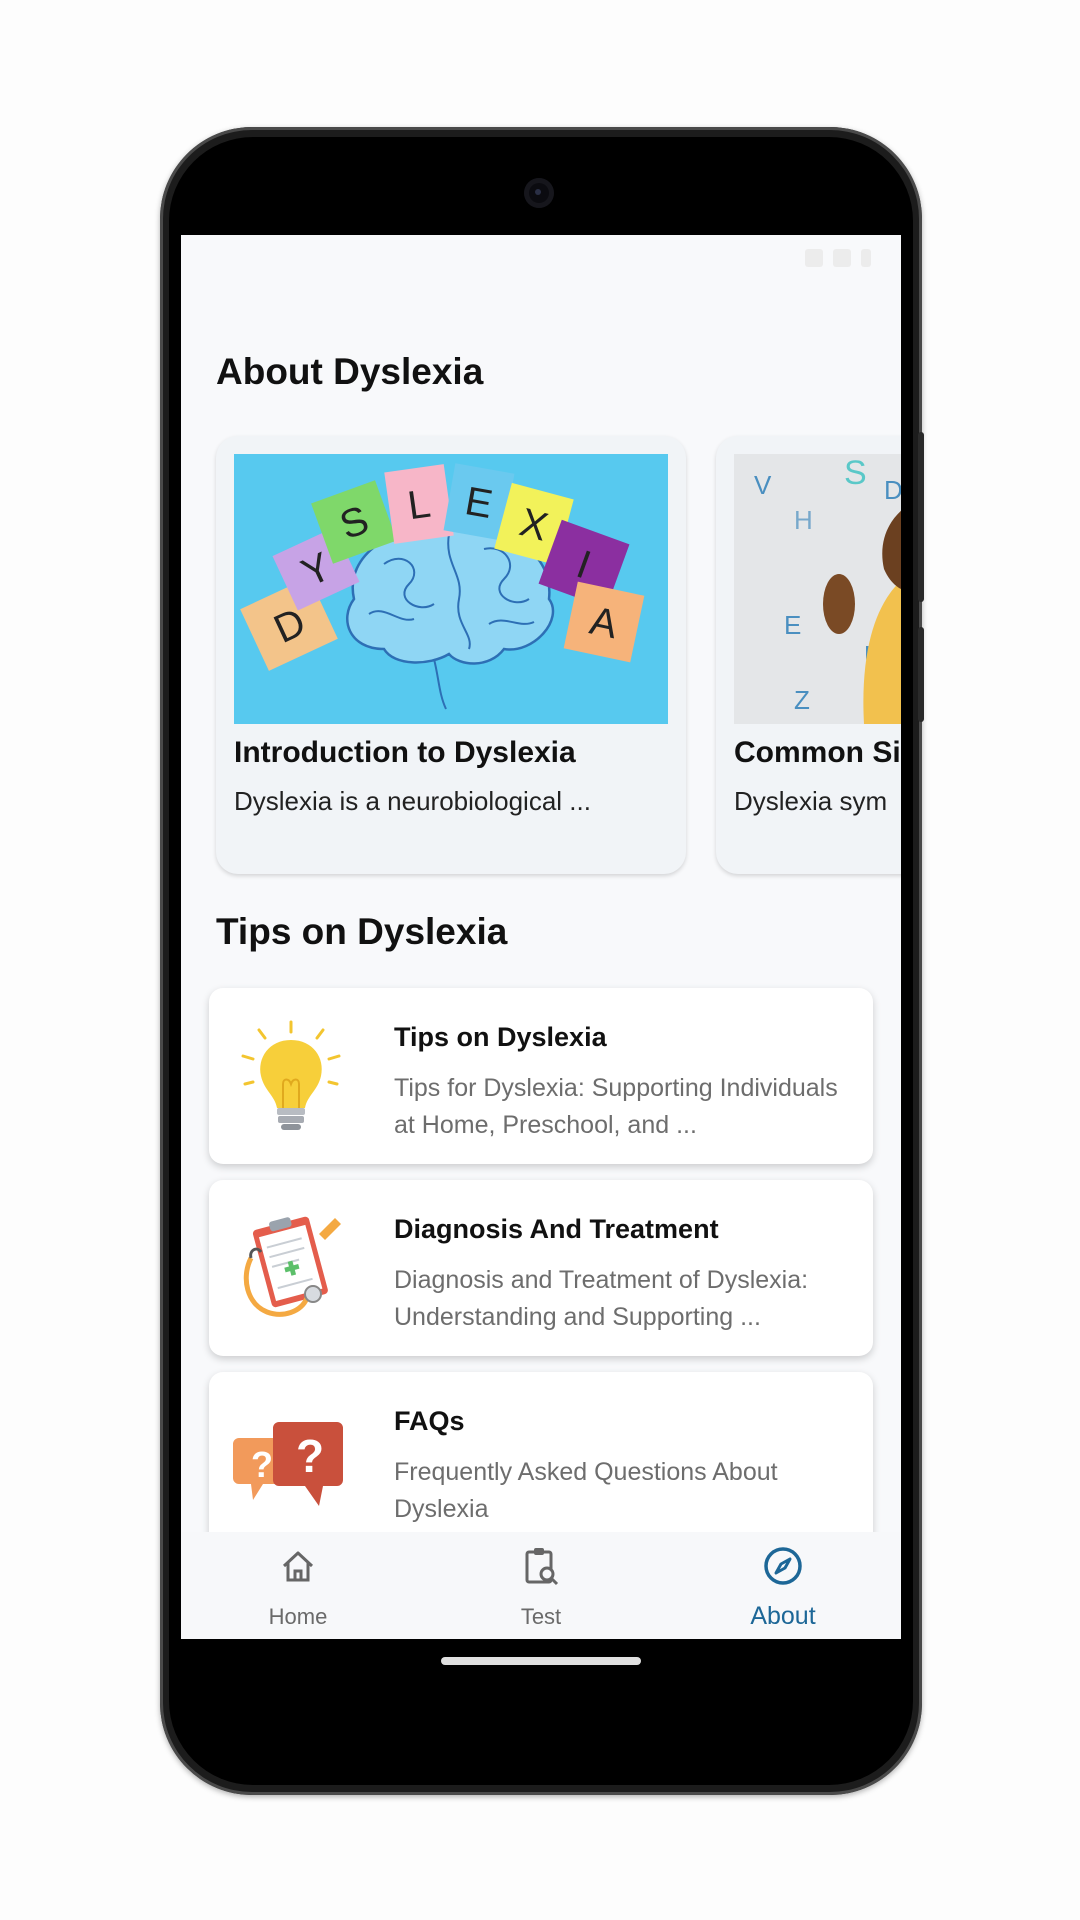 The height and width of the screenshot is (1920, 1080). Describe the element at coordinates (541, 1661) in the screenshot. I see `home-indicator` at that location.